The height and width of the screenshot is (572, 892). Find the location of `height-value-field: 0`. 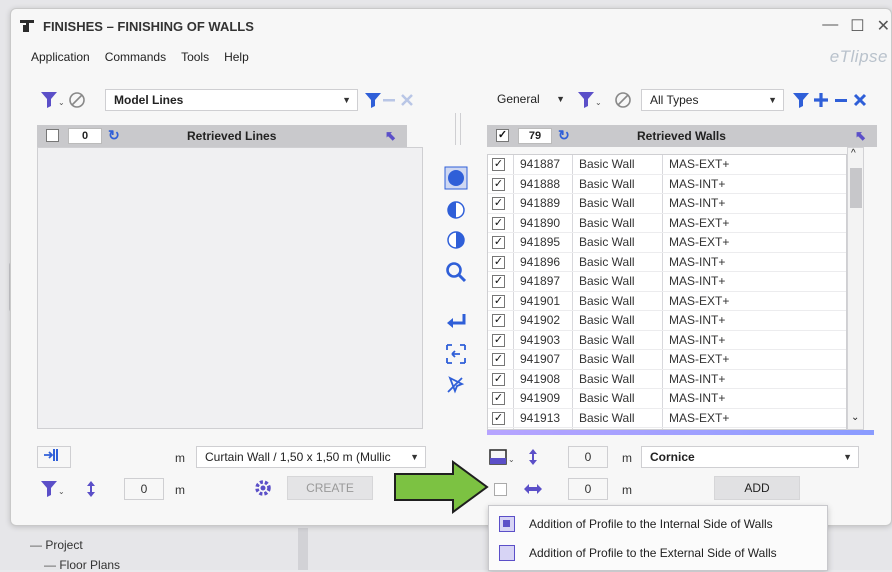

height-value-field: 0 is located at coordinates (588, 457).